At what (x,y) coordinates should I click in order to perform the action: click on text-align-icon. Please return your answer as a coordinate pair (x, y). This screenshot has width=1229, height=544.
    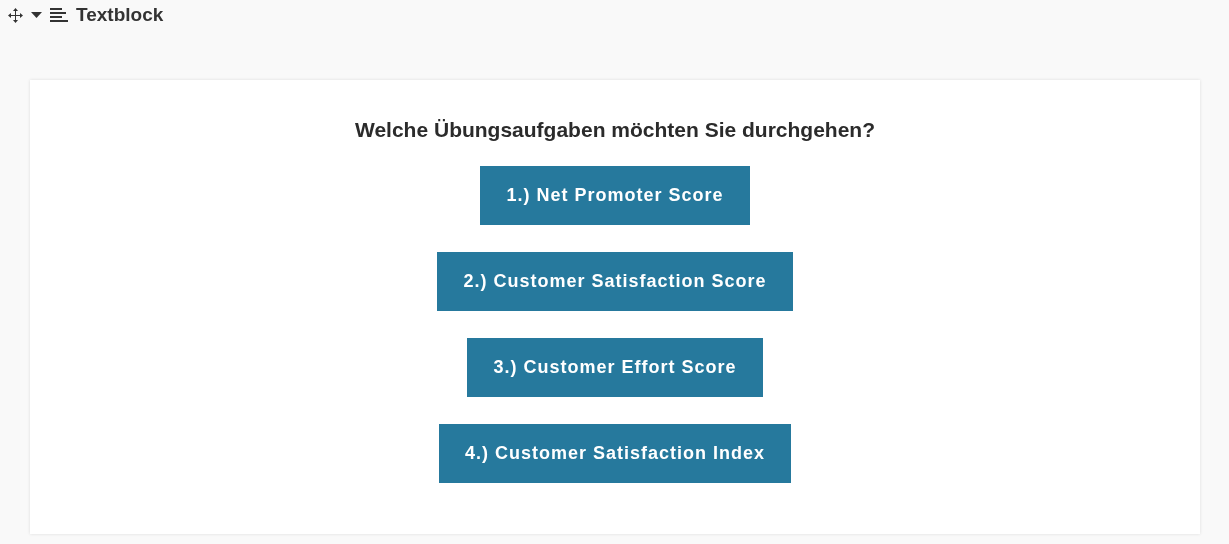
    Looking at the image, I should click on (59, 15).